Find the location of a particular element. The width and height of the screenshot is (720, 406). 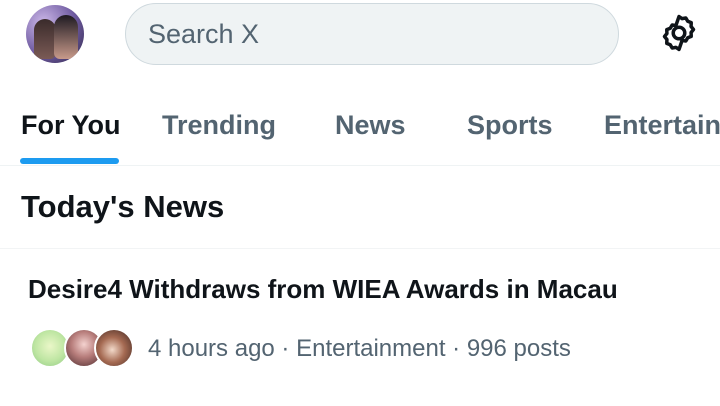

tab-news: News is located at coordinates (370, 125).